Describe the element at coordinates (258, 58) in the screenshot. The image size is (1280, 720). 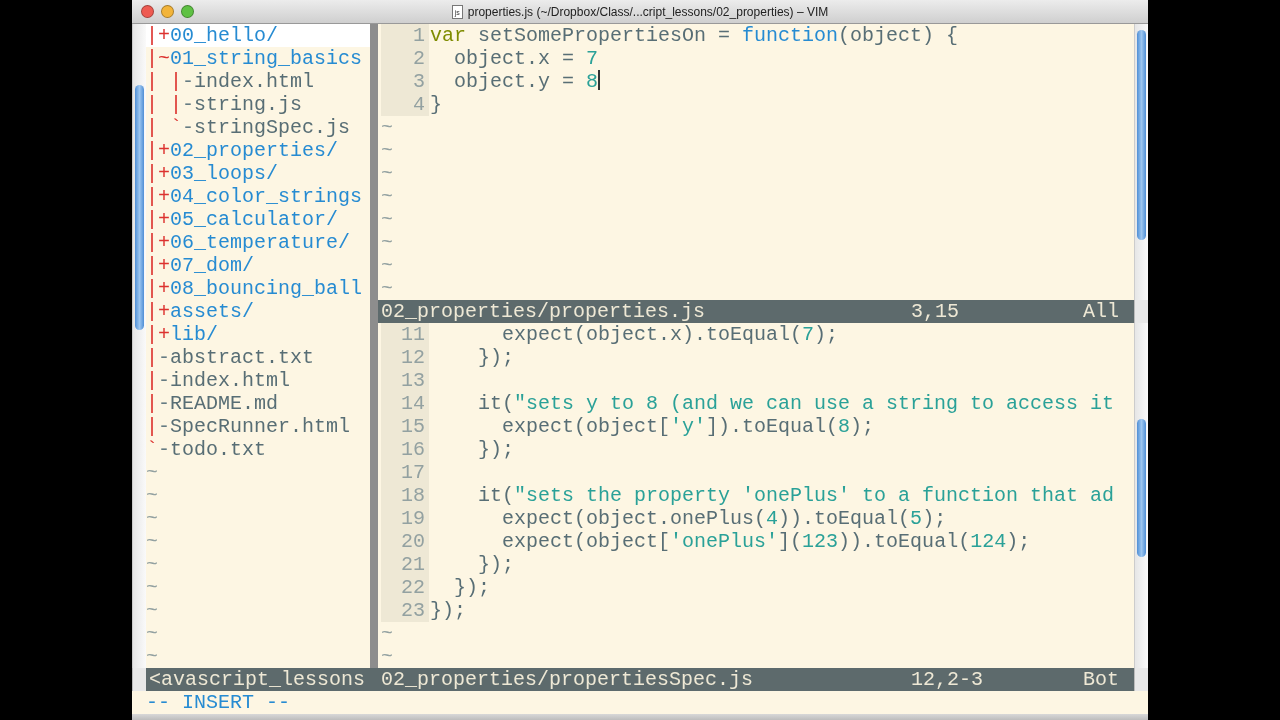
I see `tree-item: |~01_string_basics` at that location.